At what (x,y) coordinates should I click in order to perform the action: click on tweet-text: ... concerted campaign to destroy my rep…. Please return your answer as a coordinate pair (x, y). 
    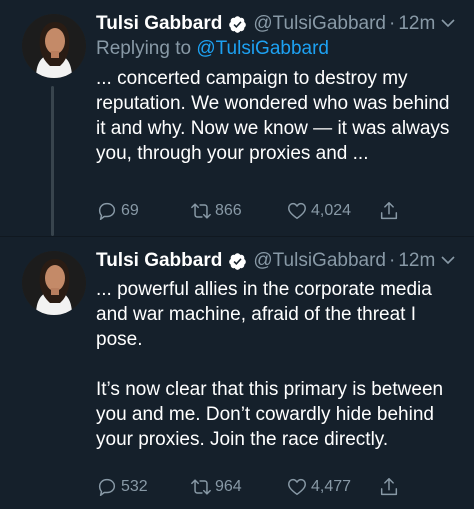
    Looking at the image, I should click on (273, 116).